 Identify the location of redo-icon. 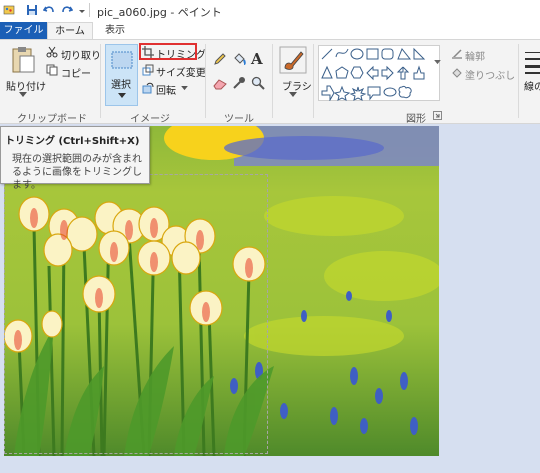
(67, 10).